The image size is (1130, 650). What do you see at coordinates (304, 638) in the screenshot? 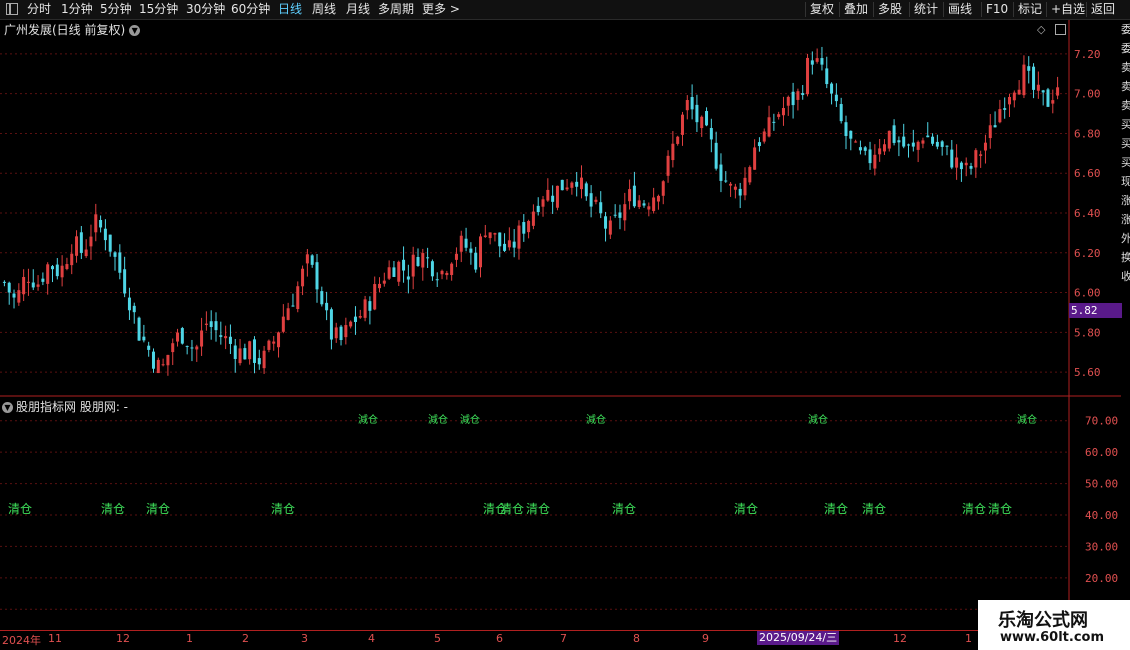
I see `date-axis-label: 3` at bounding box center [304, 638].